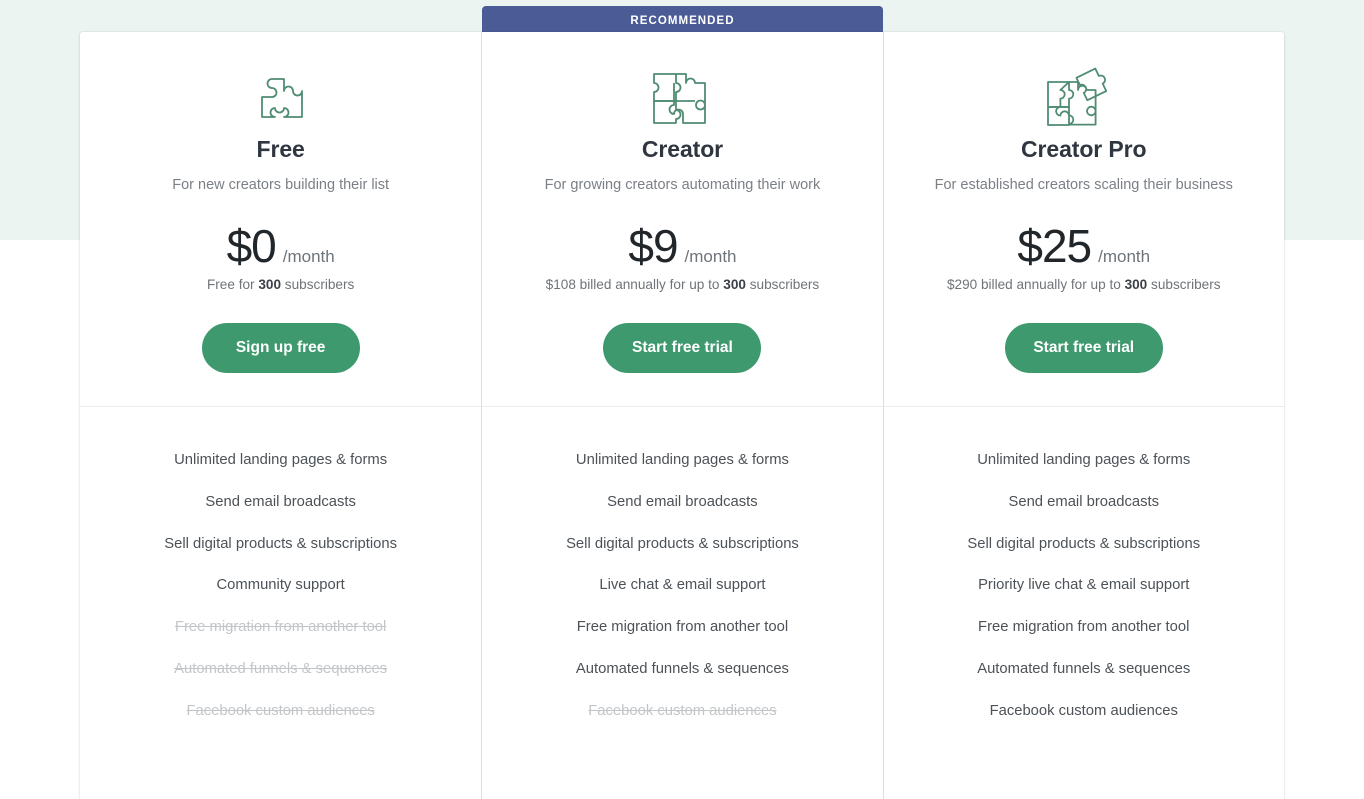  What do you see at coordinates (682, 348) in the screenshot?
I see `cta-button-creator: Start free trial` at bounding box center [682, 348].